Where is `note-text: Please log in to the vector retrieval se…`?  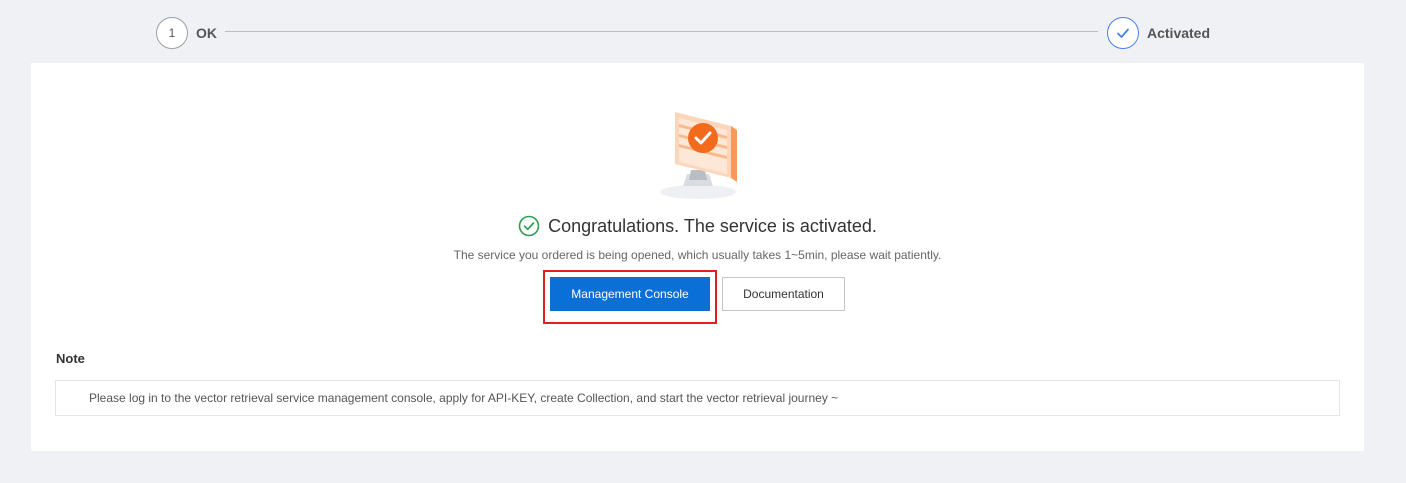 note-text: Please log in to the vector retrieval se… is located at coordinates (464, 398).